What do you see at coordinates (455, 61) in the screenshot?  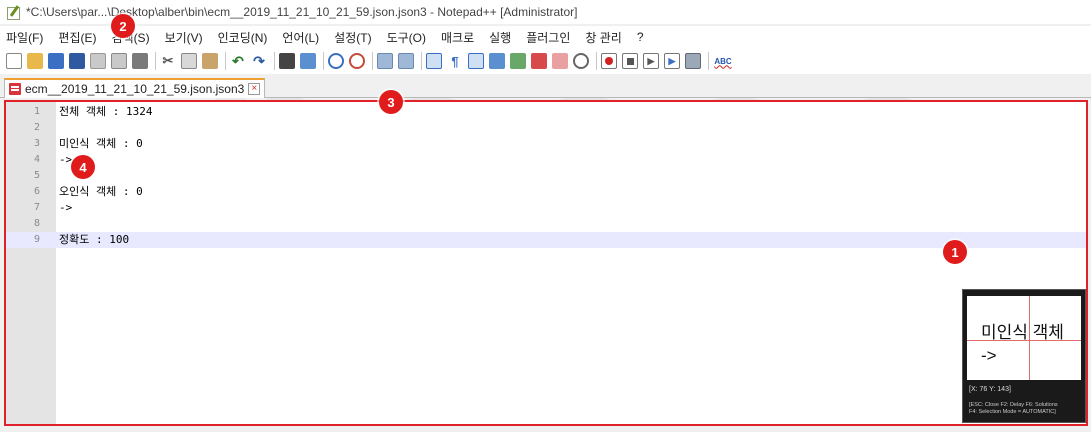 I see `show-all-chars-icon: ¶` at bounding box center [455, 61].